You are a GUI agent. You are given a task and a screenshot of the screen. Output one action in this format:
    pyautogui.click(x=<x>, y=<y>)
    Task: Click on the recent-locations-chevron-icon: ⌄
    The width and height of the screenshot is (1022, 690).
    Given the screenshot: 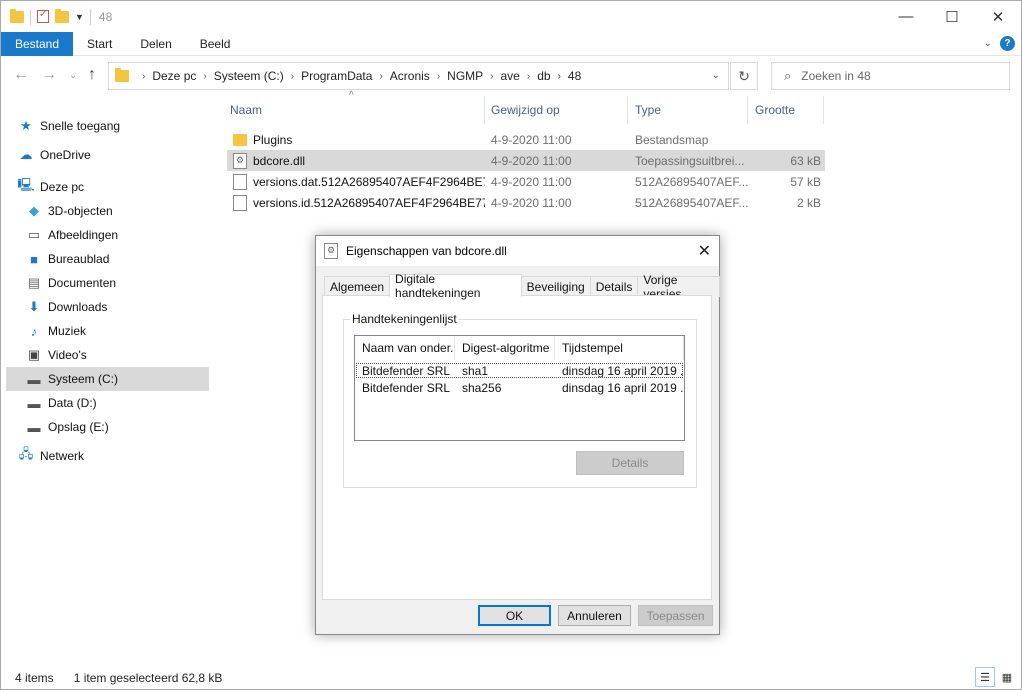 What is the action you would take?
    pyautogui.click(x=73, y=75)
    